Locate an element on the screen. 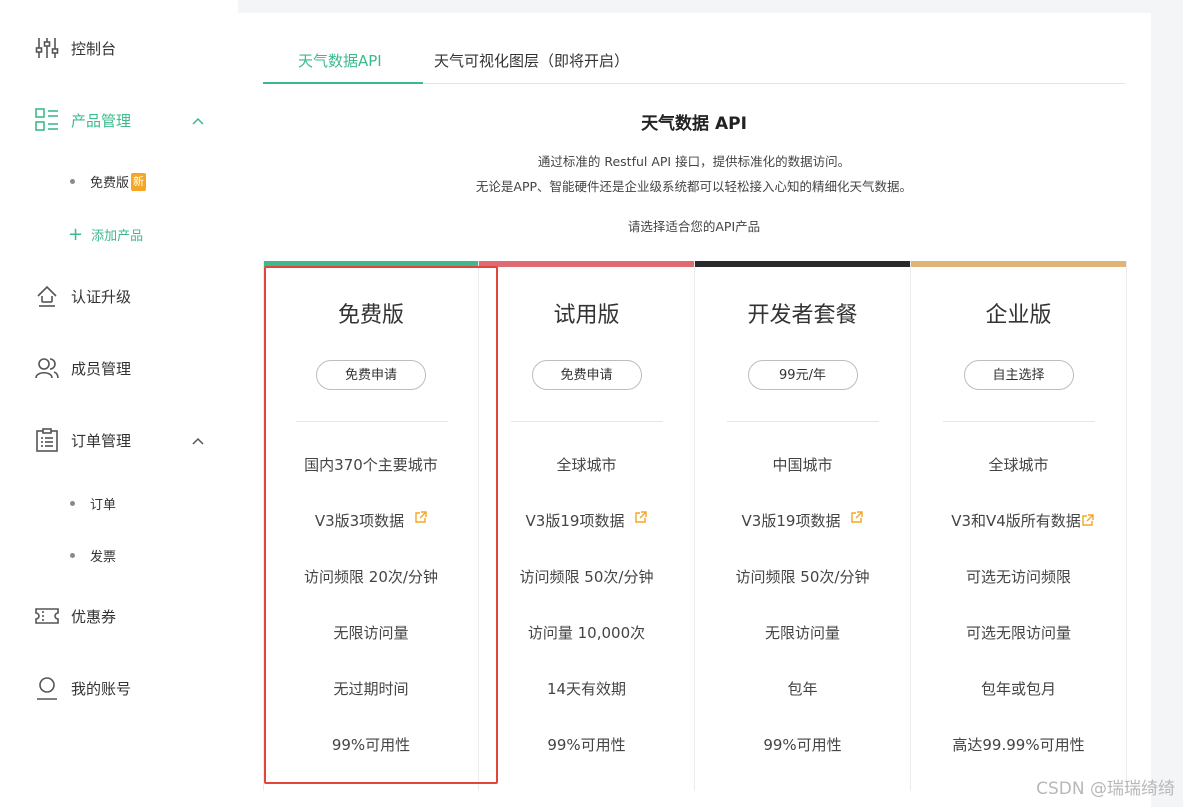 This screenshot has height=807, width=1183. feature-volume: 访问量 10,000次 is located at coordinates (586, 633).